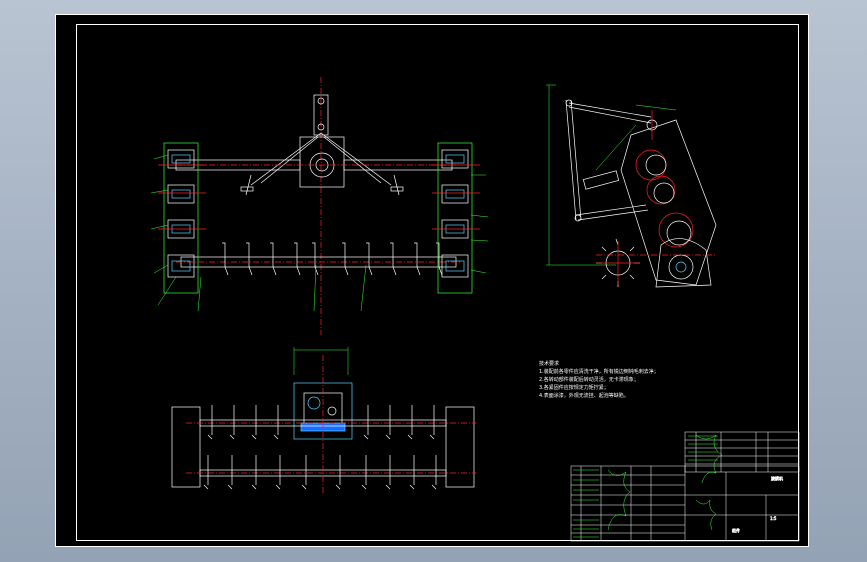 The image size is (867, 562). I want to click on left-side-chain-case, so click(182, 218).